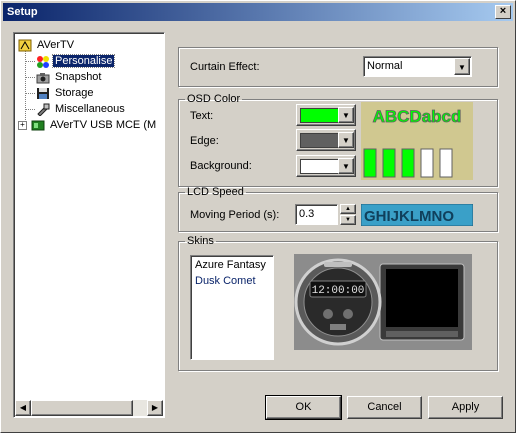 The image size is (516, 433). Describe the element at coordinates (348, 209) in the screenshot. I see `spin-up-button: ▲` at that location.